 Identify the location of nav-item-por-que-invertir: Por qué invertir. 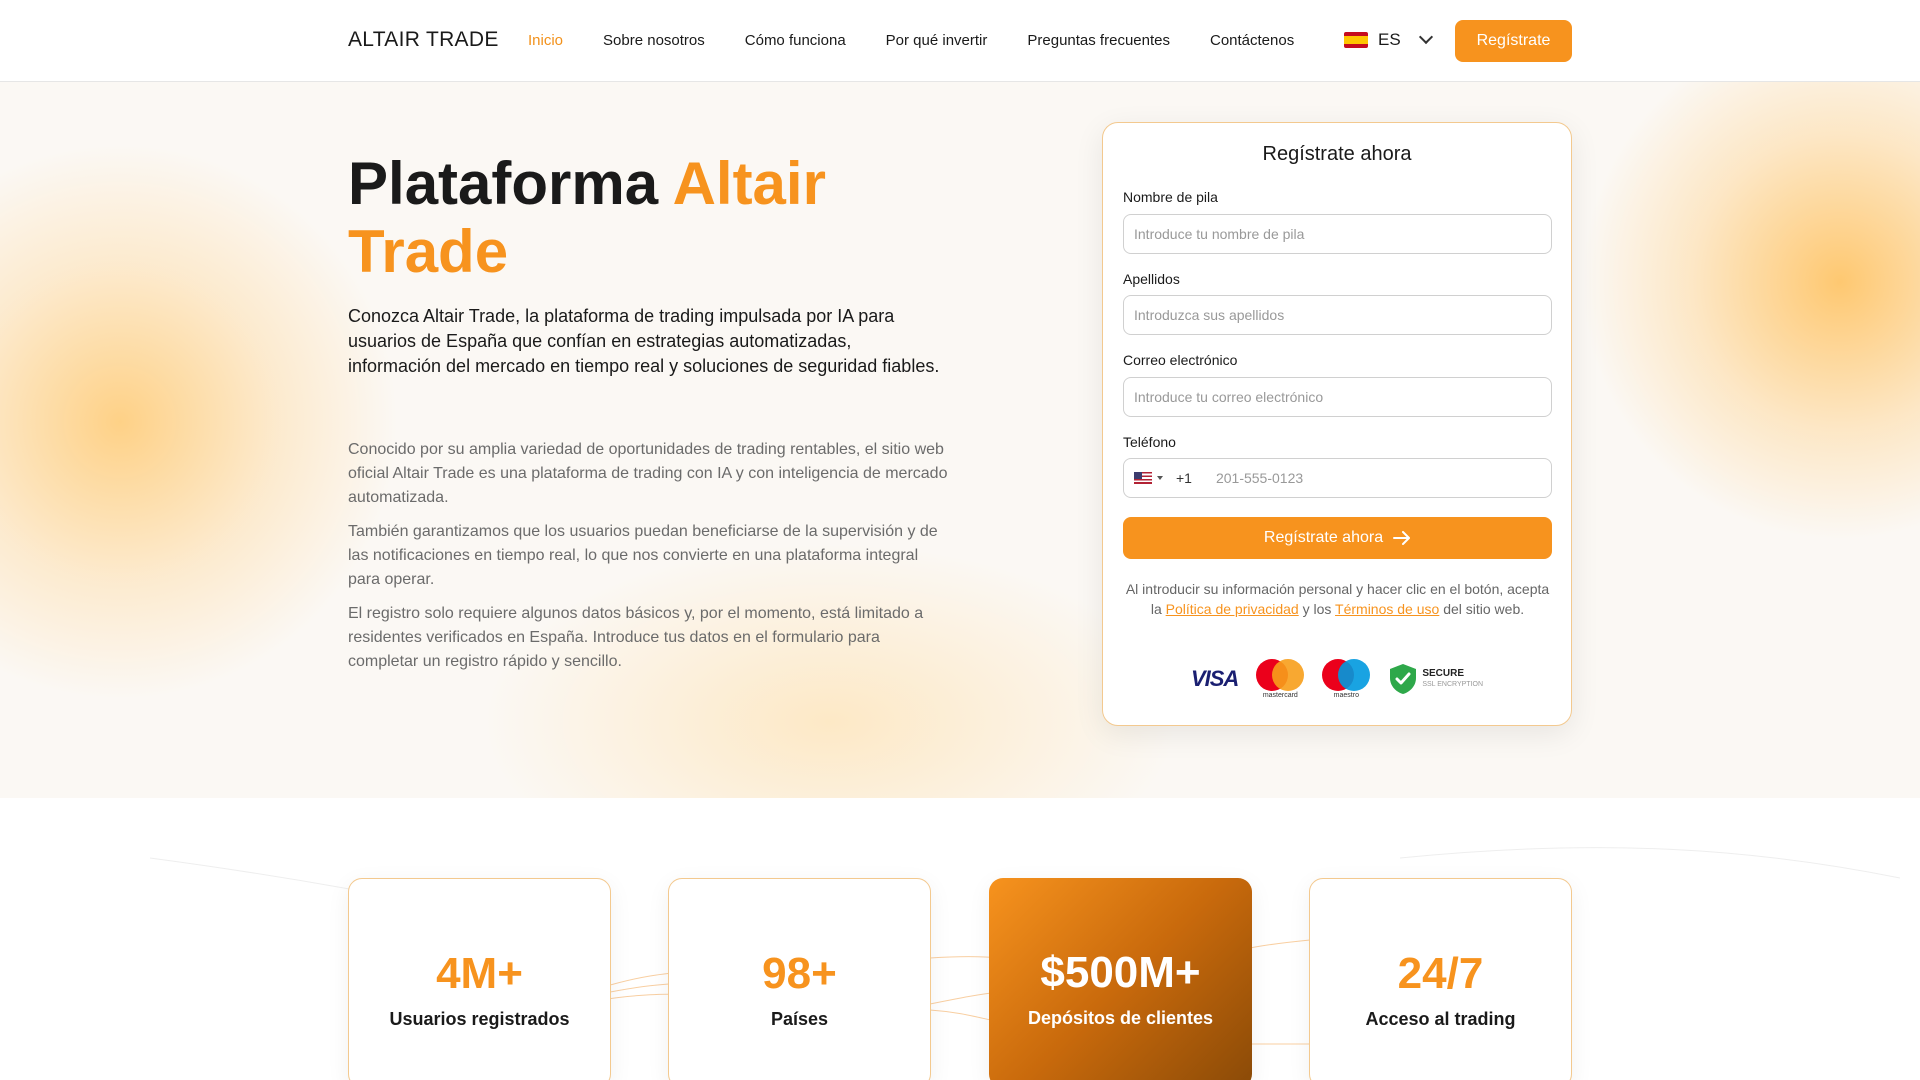
(937, 40).